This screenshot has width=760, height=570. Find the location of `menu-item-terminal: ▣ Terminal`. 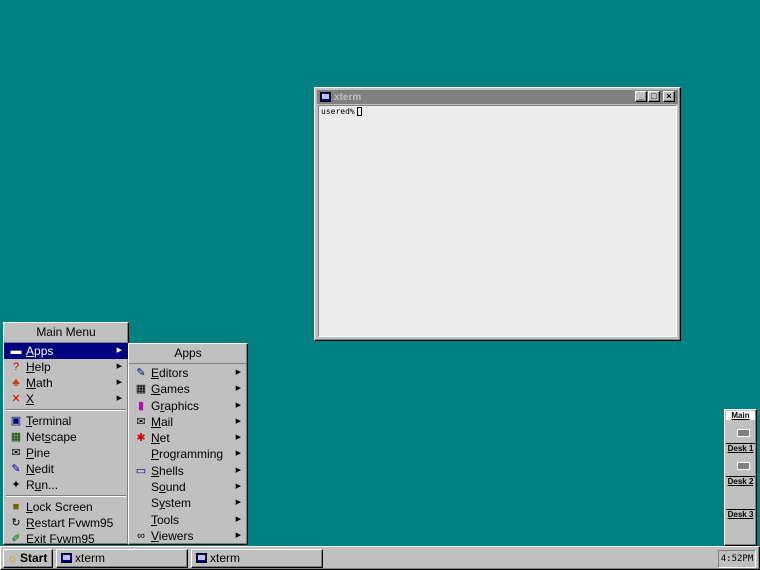

menu-item-terminal: ▣ Terminal is located at coordinates (66, 421).